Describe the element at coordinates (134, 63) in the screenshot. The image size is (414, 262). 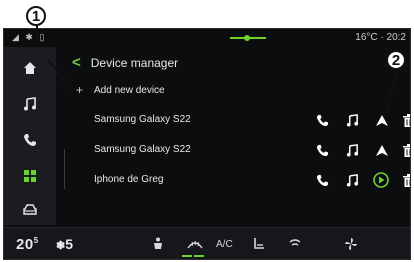
I see `page-title: Device manager` at that location.